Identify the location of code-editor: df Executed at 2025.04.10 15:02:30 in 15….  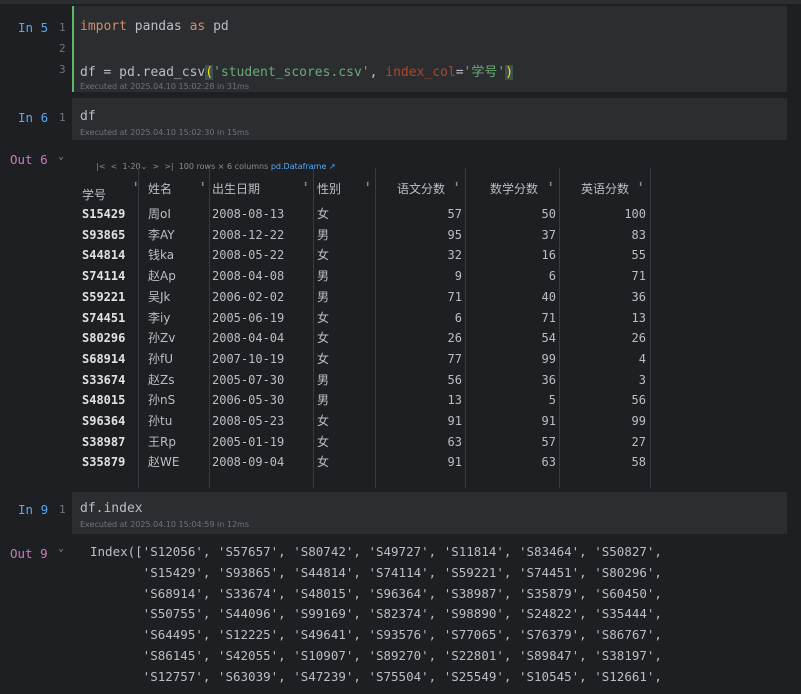
(429, 119).